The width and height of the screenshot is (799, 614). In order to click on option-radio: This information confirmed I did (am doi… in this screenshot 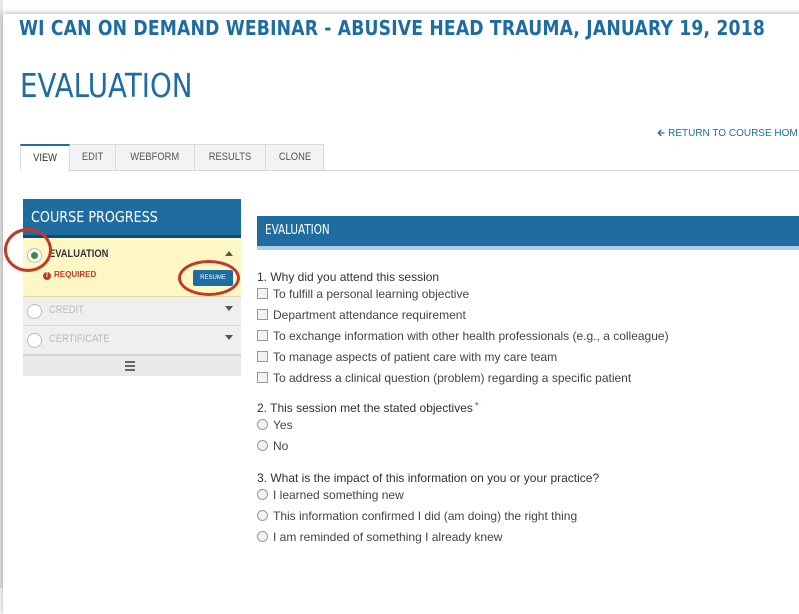, I will do `click(528, 516)`.